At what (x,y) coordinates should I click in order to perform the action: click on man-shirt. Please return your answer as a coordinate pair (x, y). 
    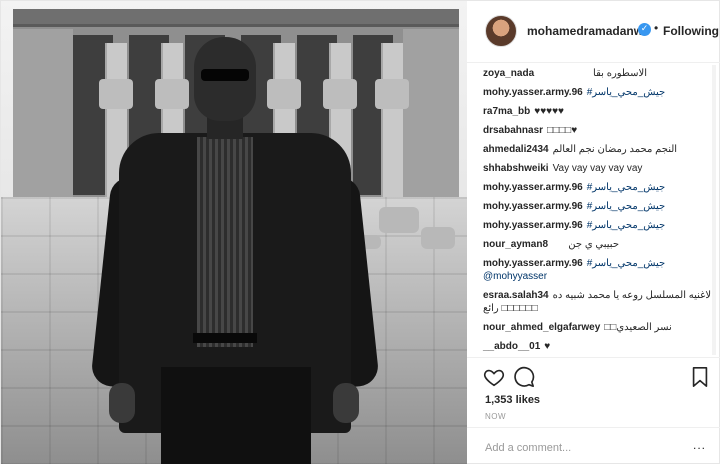
    Looking at the image, I should click on (225, 242).